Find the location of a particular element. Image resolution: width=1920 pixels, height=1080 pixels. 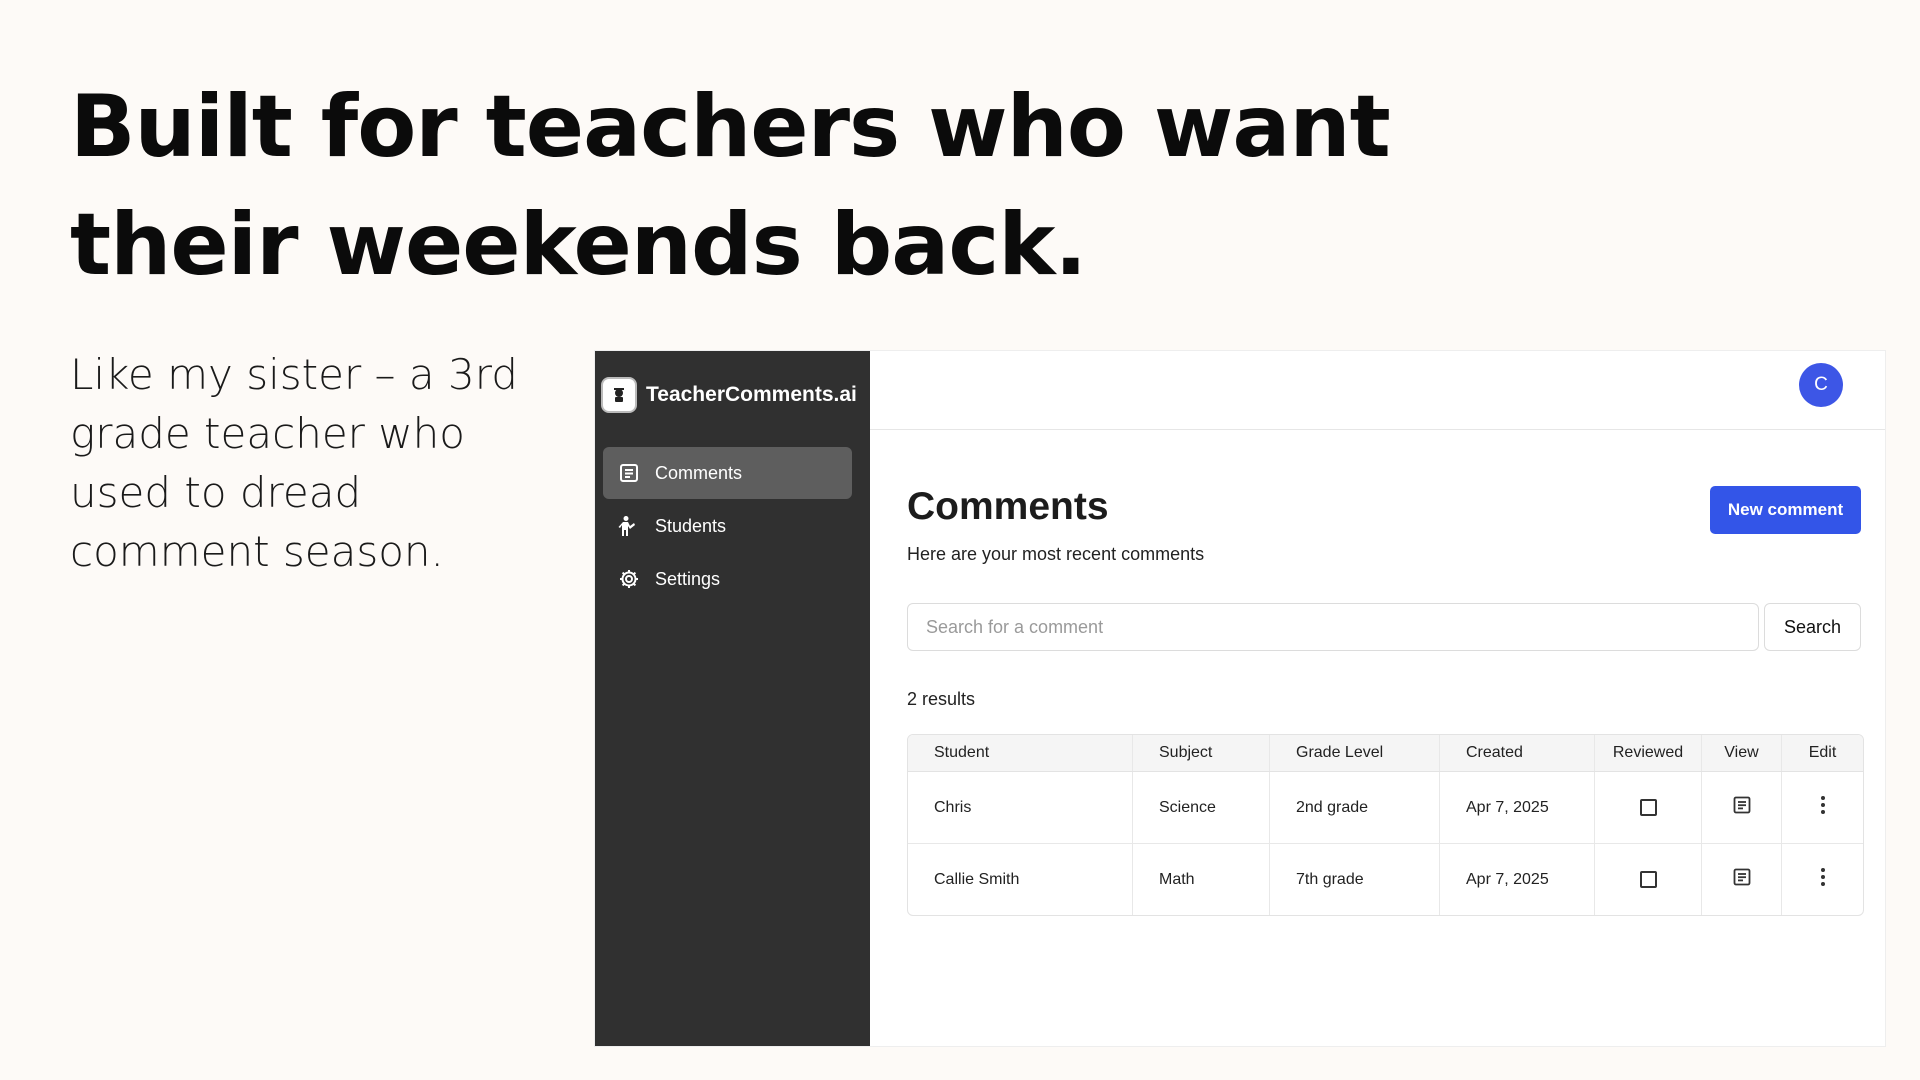

column-header-view: View is located at coordinates (1742, 753).